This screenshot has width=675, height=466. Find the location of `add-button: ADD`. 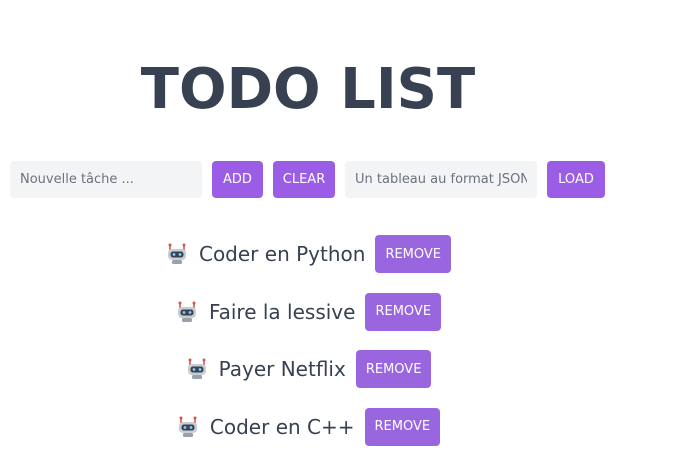

add-button: ADD is located at coordinates (237, 179).